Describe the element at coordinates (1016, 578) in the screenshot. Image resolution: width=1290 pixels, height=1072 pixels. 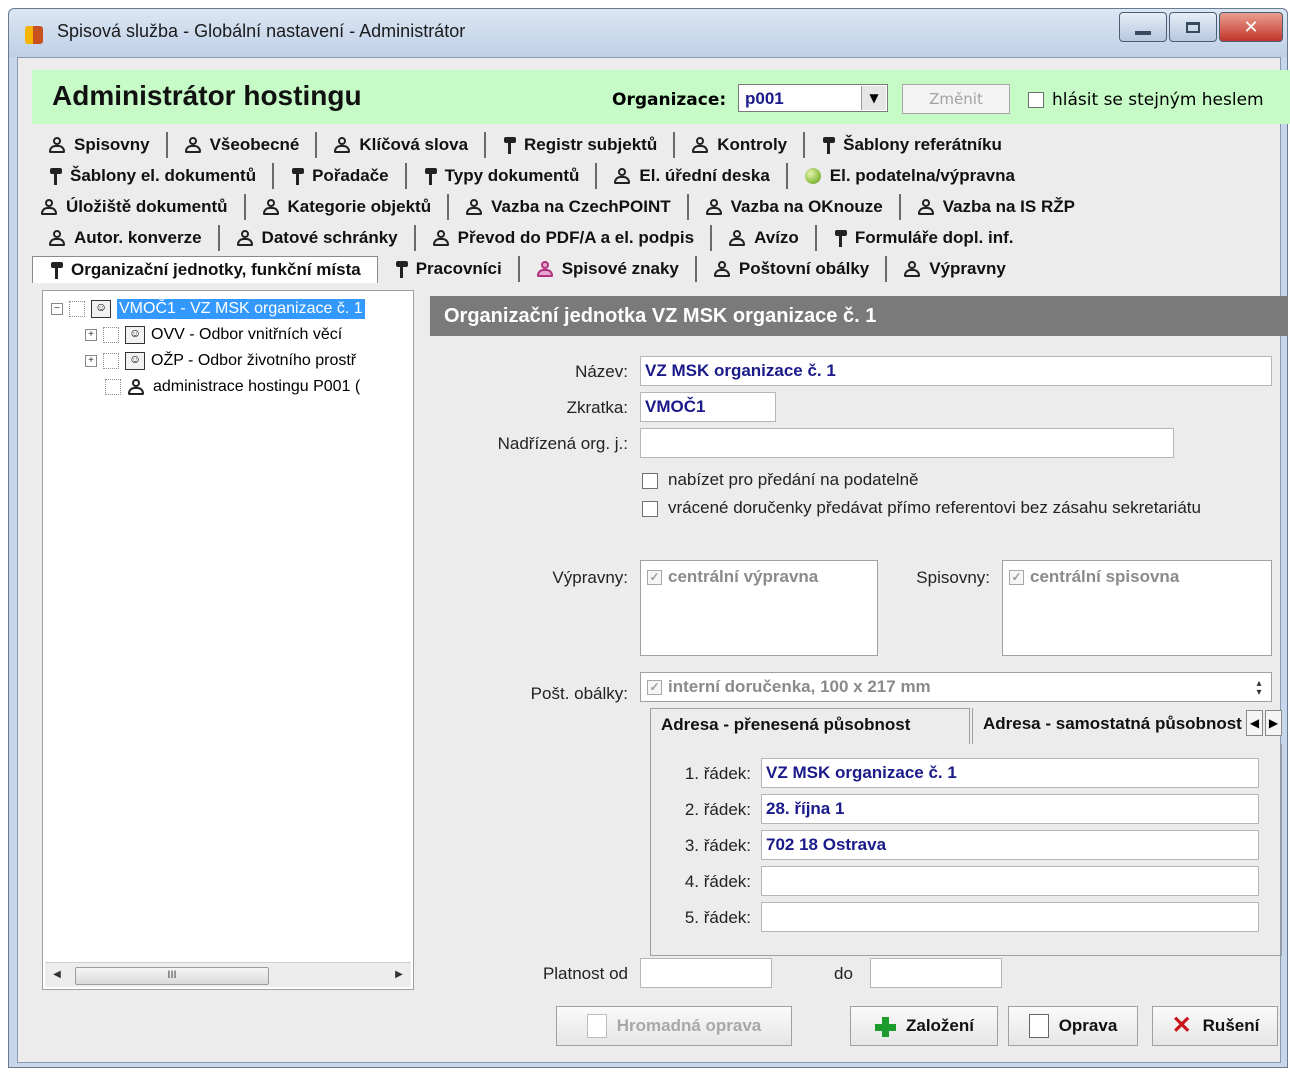
I see `check-icon: ✓` at that location.